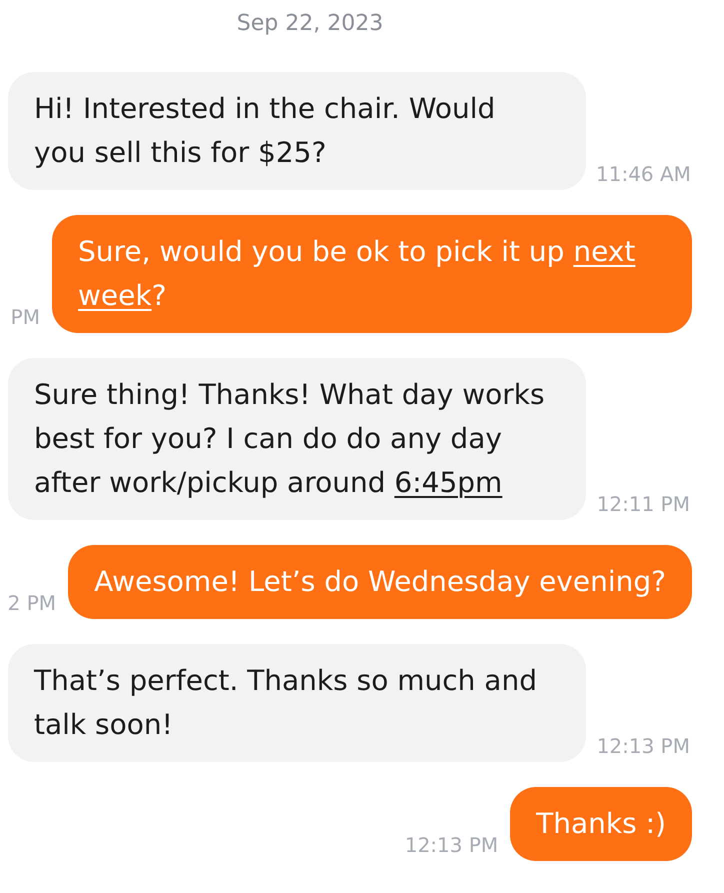  What do you see at coordinates (643, 174) in the screenshot?
I see `timestamp: 11:46 AM` at bounding box center [643, 174].